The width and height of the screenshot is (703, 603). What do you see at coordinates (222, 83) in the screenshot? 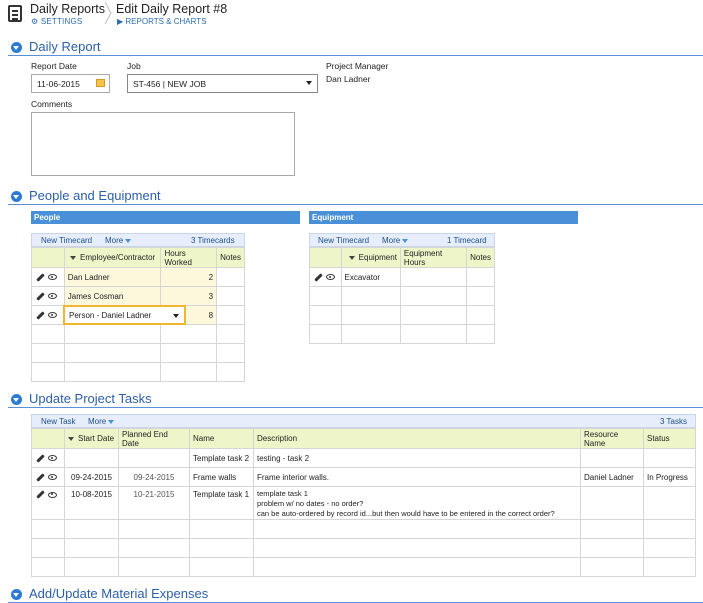
I see `job-select: ST-456 | NEW JOB` at bounding box center [222, 83].